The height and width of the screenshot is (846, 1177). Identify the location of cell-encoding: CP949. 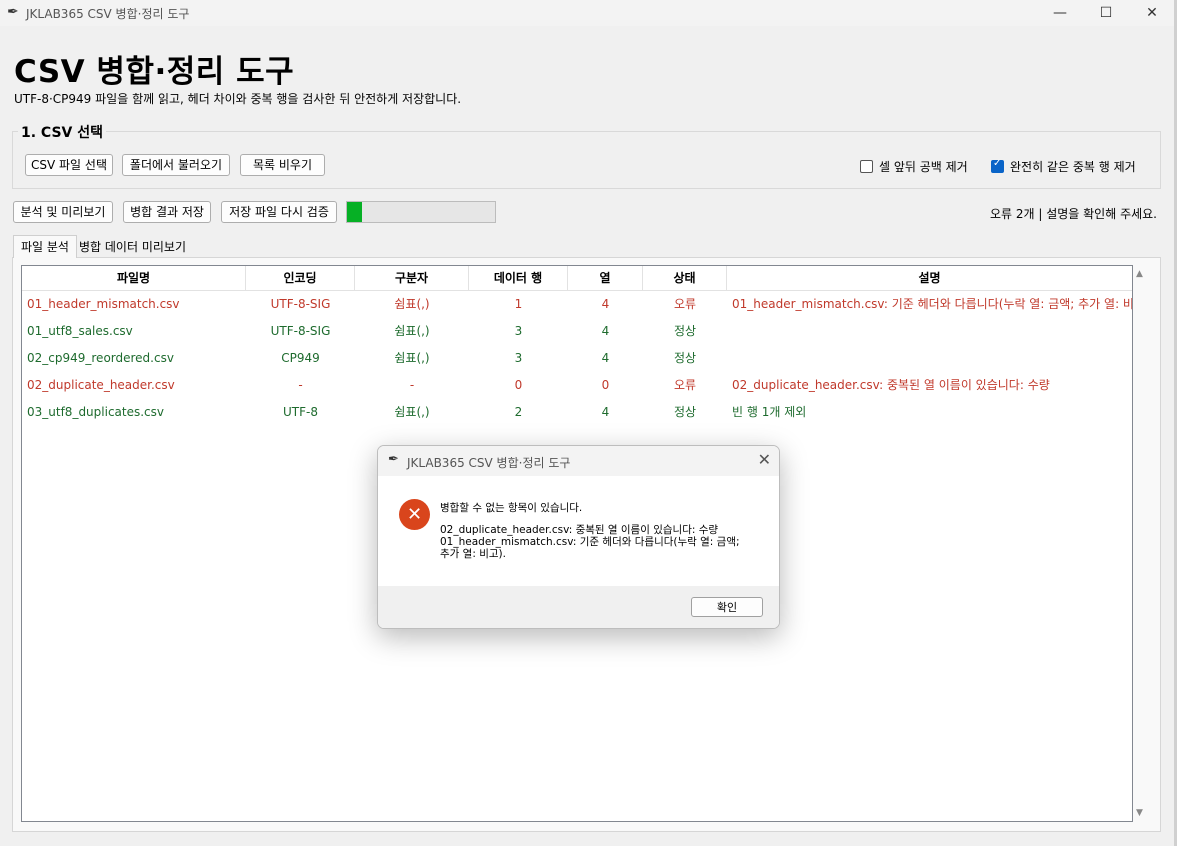
(300, 358).